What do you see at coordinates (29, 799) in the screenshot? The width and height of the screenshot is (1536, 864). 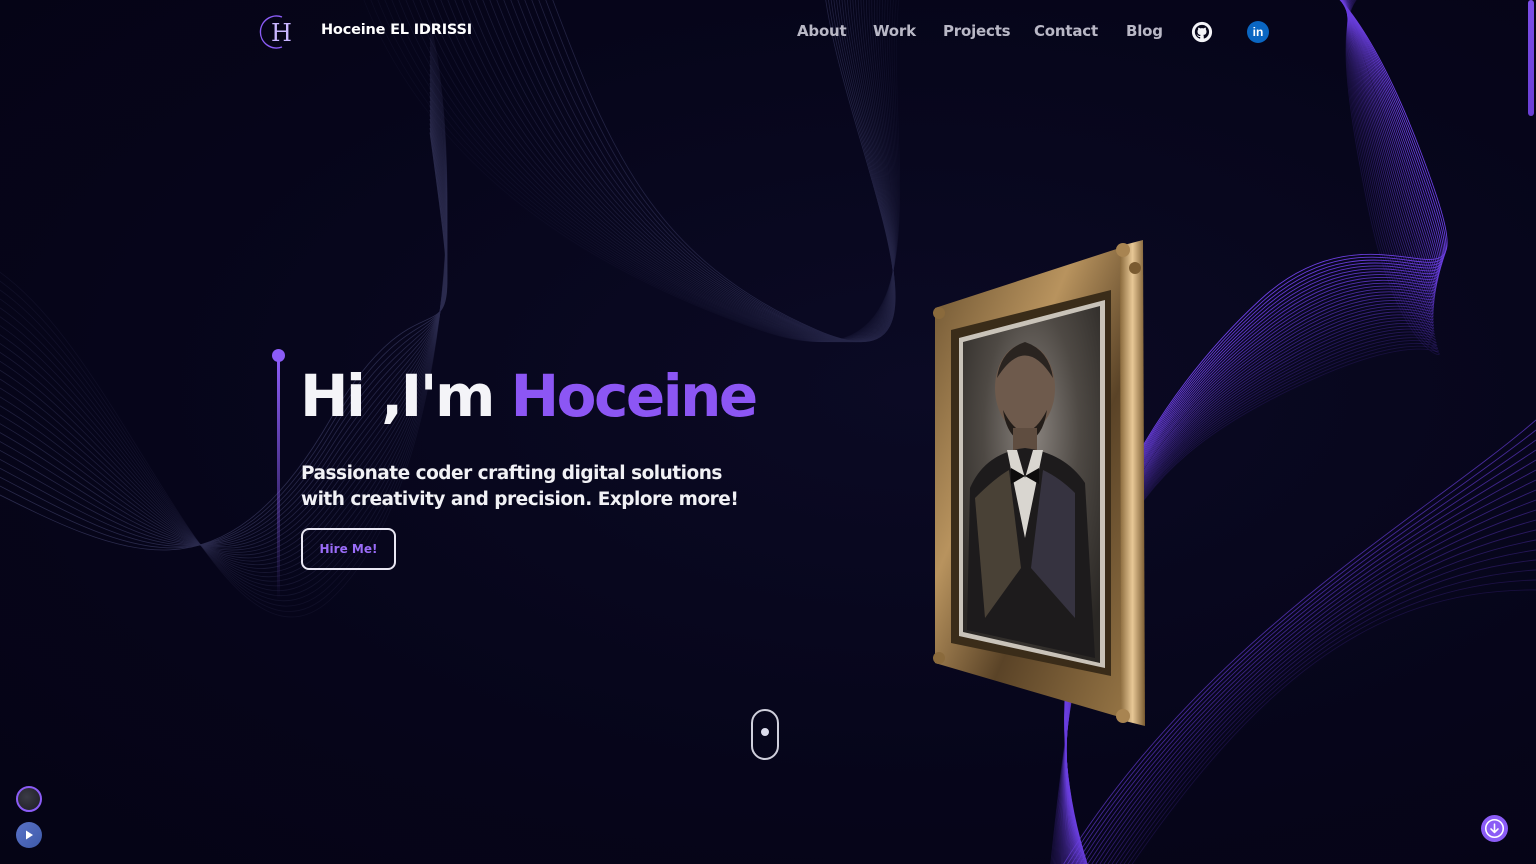 I see `theme-orb-icon` at bounding box center [29, 799].